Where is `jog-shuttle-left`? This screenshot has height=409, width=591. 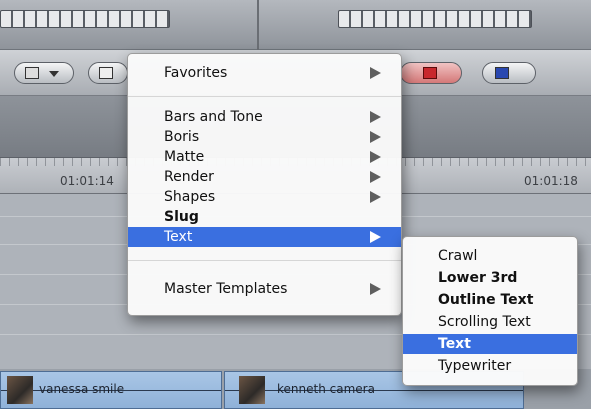 jog-shuttle-left is located at coordinates (85, 19).